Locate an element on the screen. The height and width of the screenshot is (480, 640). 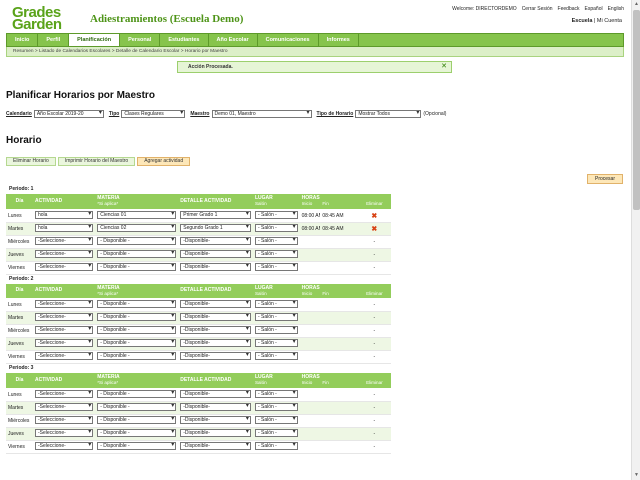
page-scrollbar: ▲ ▼ is located at coordinates (635, 240).